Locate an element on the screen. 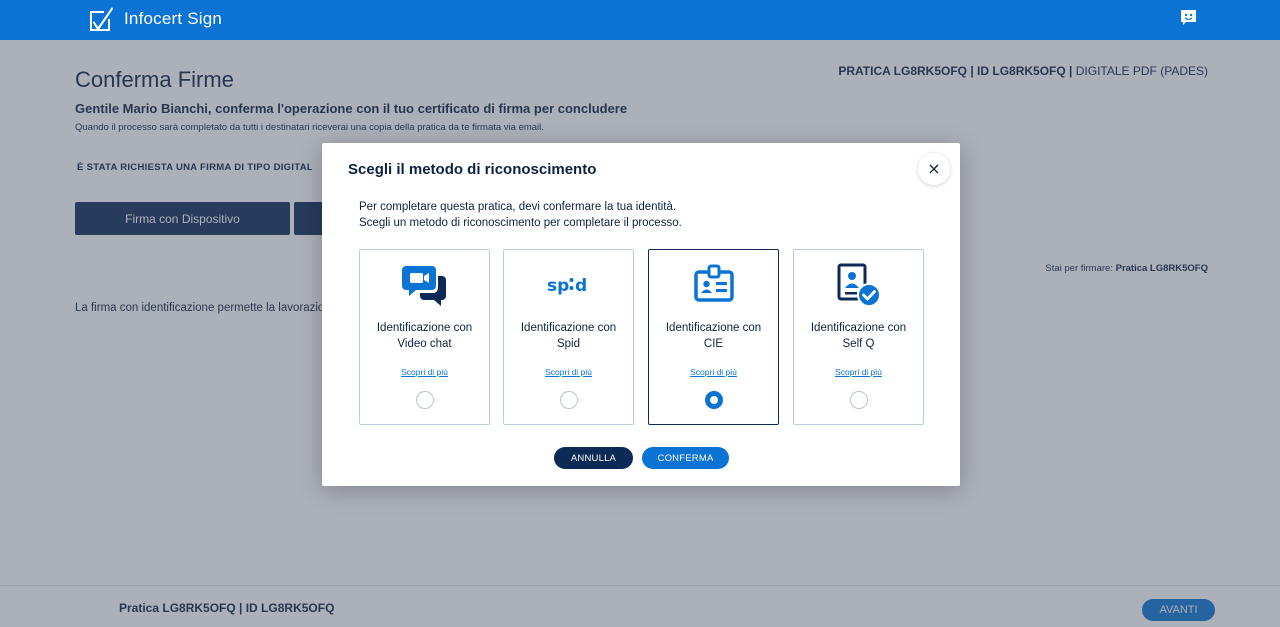 The width and height of the screenshot is (1280, 627). dialog-title: Scegli il metodo di riconoscimento is located at coordinates (472, 169).